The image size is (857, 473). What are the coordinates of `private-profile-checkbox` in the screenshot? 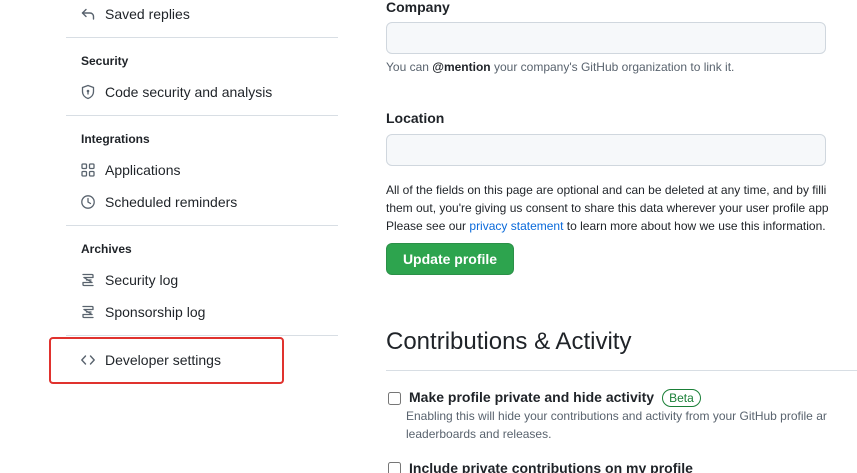 It's located at (394, 398).